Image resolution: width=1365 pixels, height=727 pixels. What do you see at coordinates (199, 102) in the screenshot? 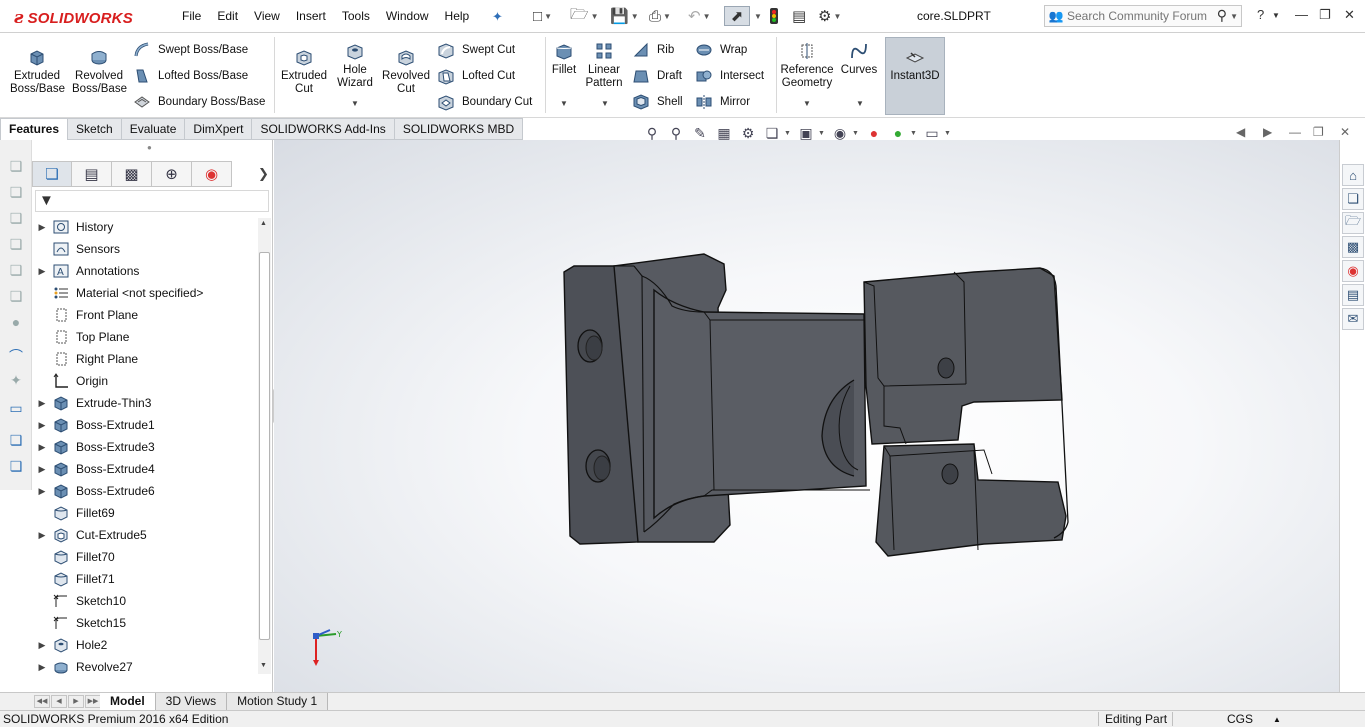
I see `boundary-boss-button: Boundary Boss/Base` at bounding box center [199, 102].